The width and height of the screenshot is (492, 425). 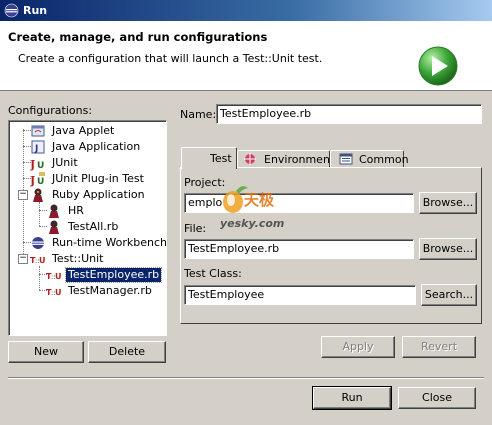 I want to click on java-application-icon: J, so click(x=38, y=147).